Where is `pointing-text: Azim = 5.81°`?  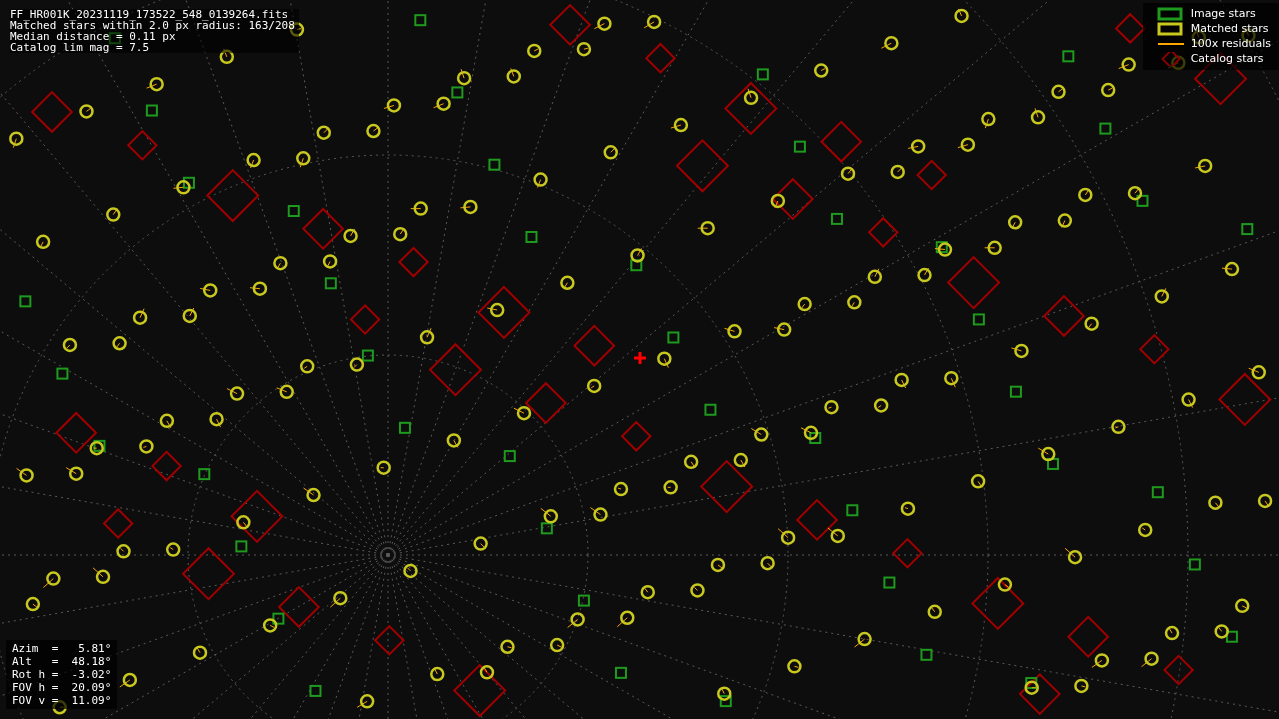 pointing-text: Azim = 5.81° is located at coordinates (62, 648).